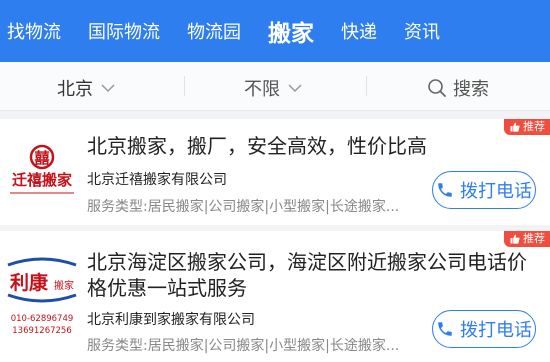 The height and width of the screenshot is (362, 550). I want to click on svg-text: 搬家, so click(64, 285).